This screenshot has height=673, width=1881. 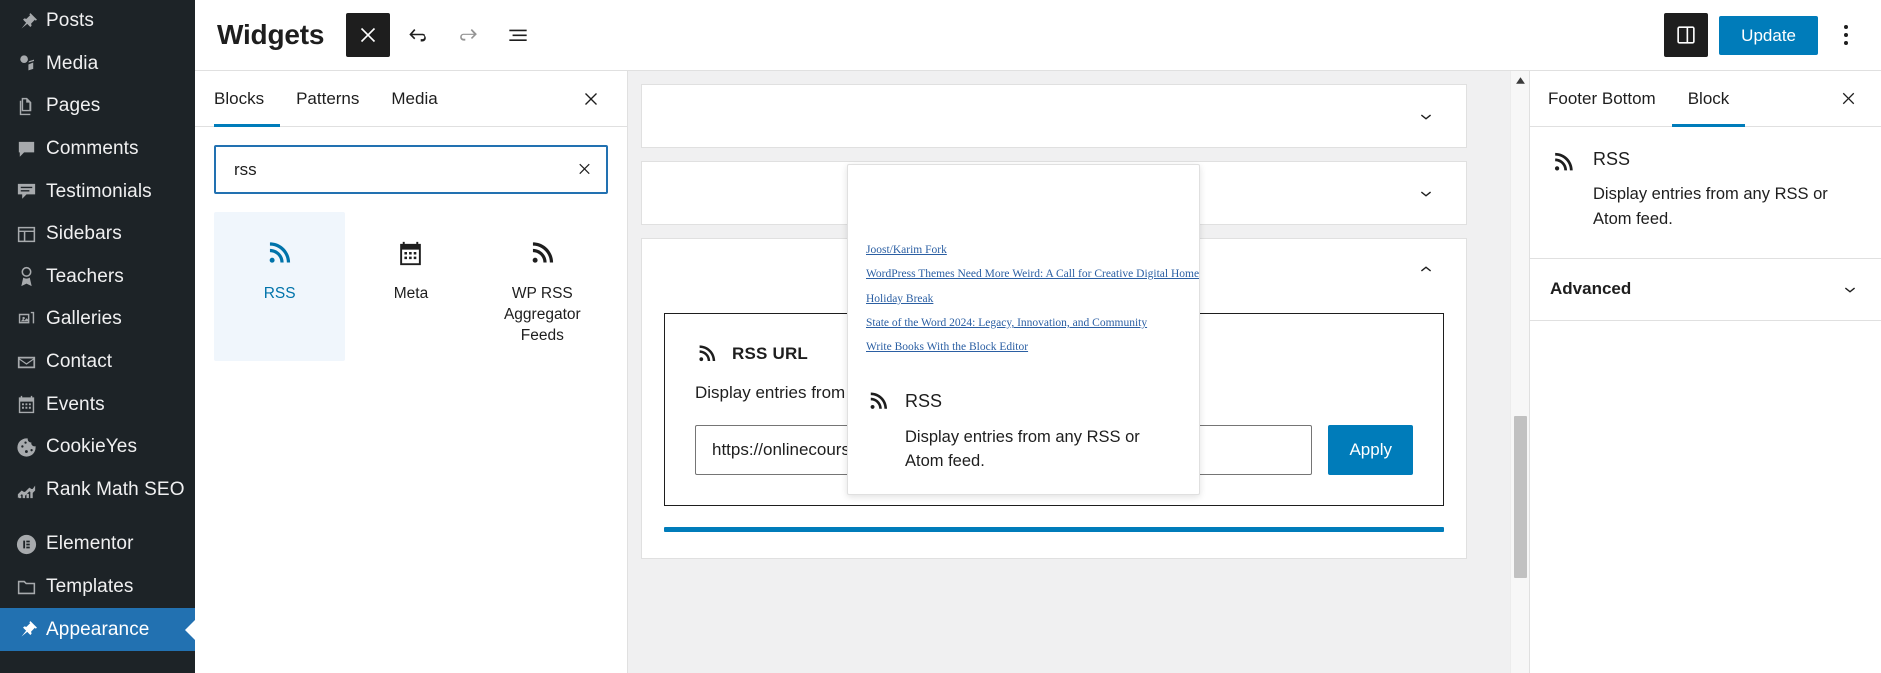 I want to click on calendar-icon, so click(x=411, y=253).